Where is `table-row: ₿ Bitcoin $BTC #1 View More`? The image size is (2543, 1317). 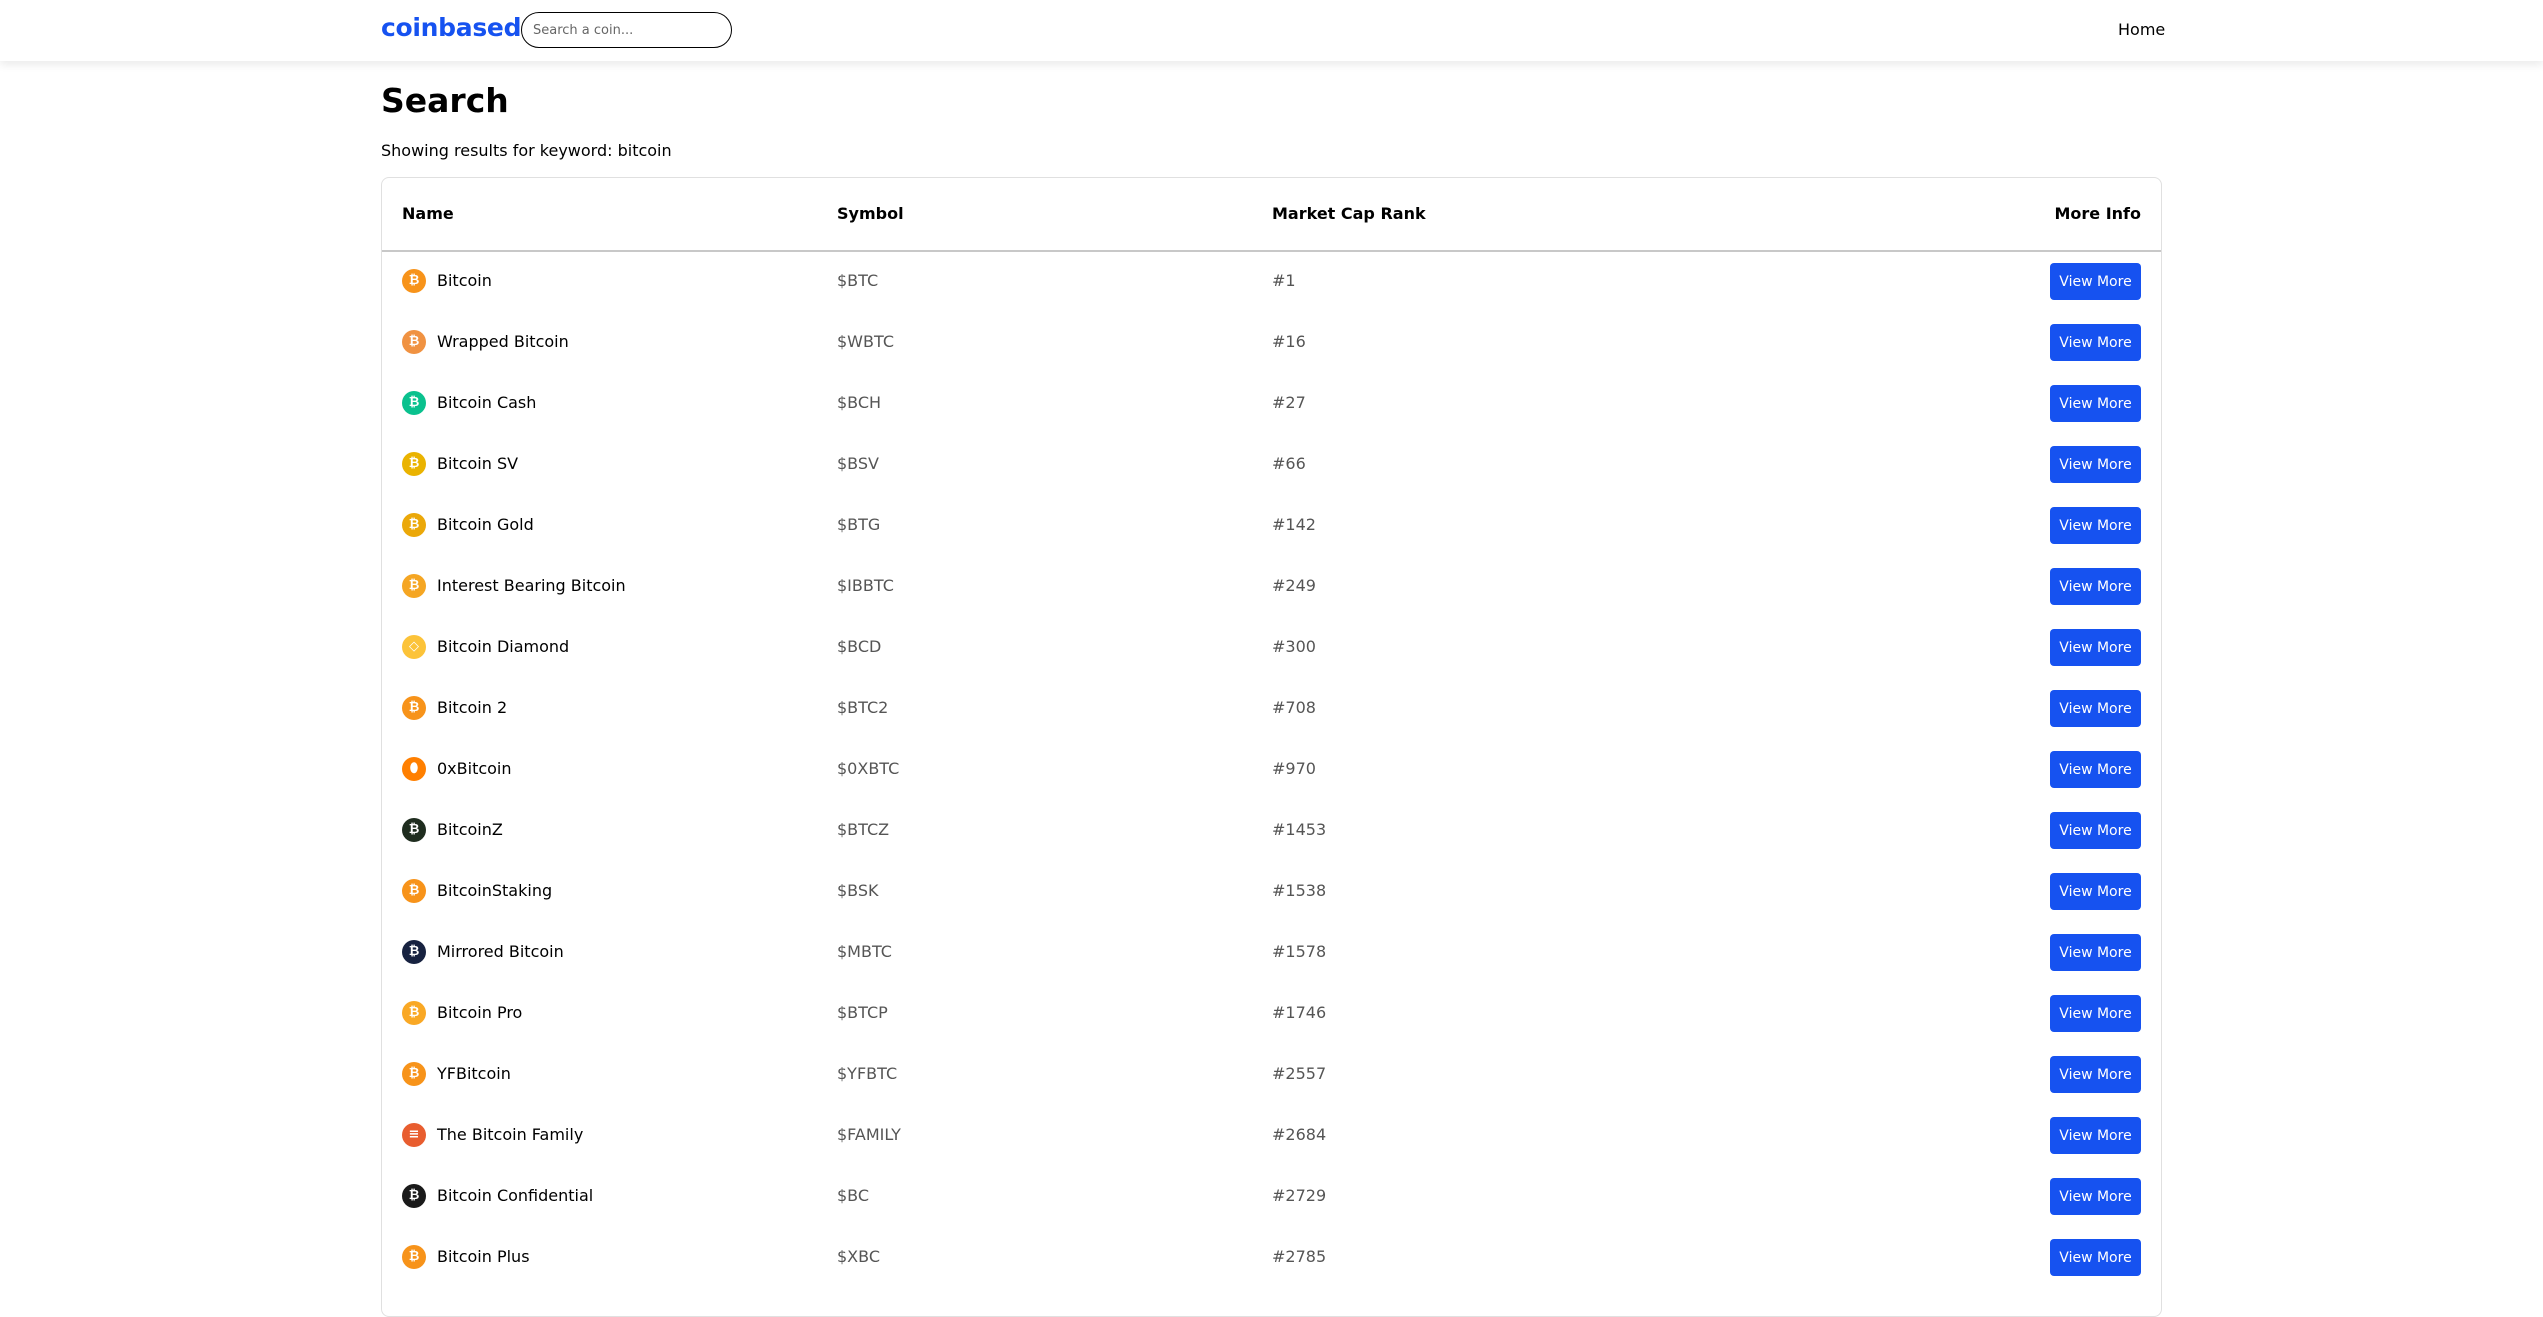 table-row: ₿ Bitcoin $BTC #1 View More is located at coordinates (1271, 282).